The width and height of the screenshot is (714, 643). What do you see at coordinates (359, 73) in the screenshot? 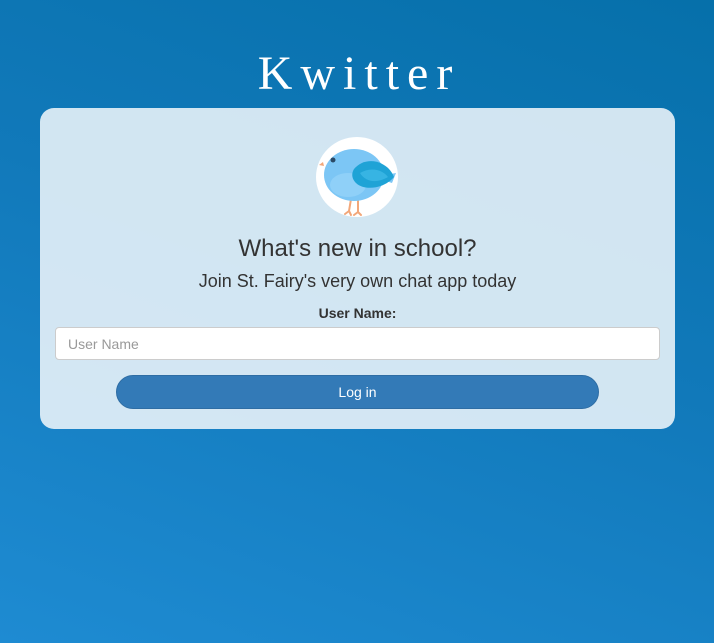
I see `app-title: Kwitter` at bounding box center [359, 73].